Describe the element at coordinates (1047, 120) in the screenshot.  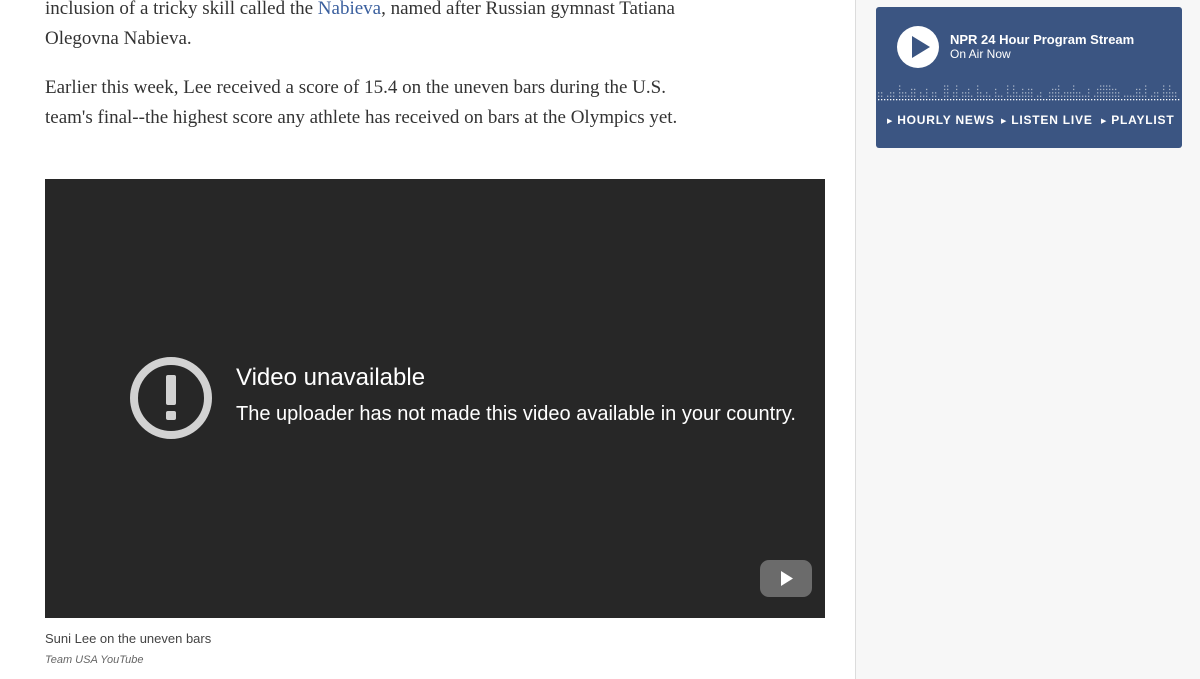
I see `listen-live-link: ▶ LISTEN LIVE` at that location.